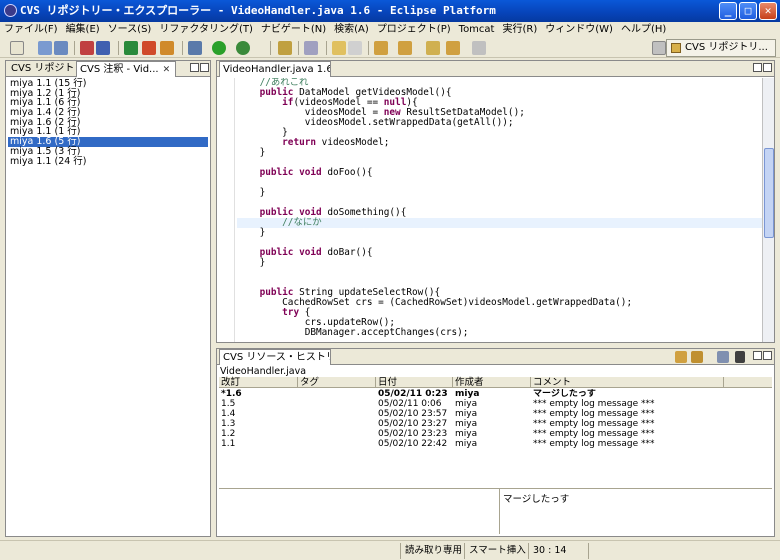 This screenshot has height=560, width=780. Describe the element at coordinates (149, 48) in the screenshot. I see `tomcat-stop-icon` at that location.